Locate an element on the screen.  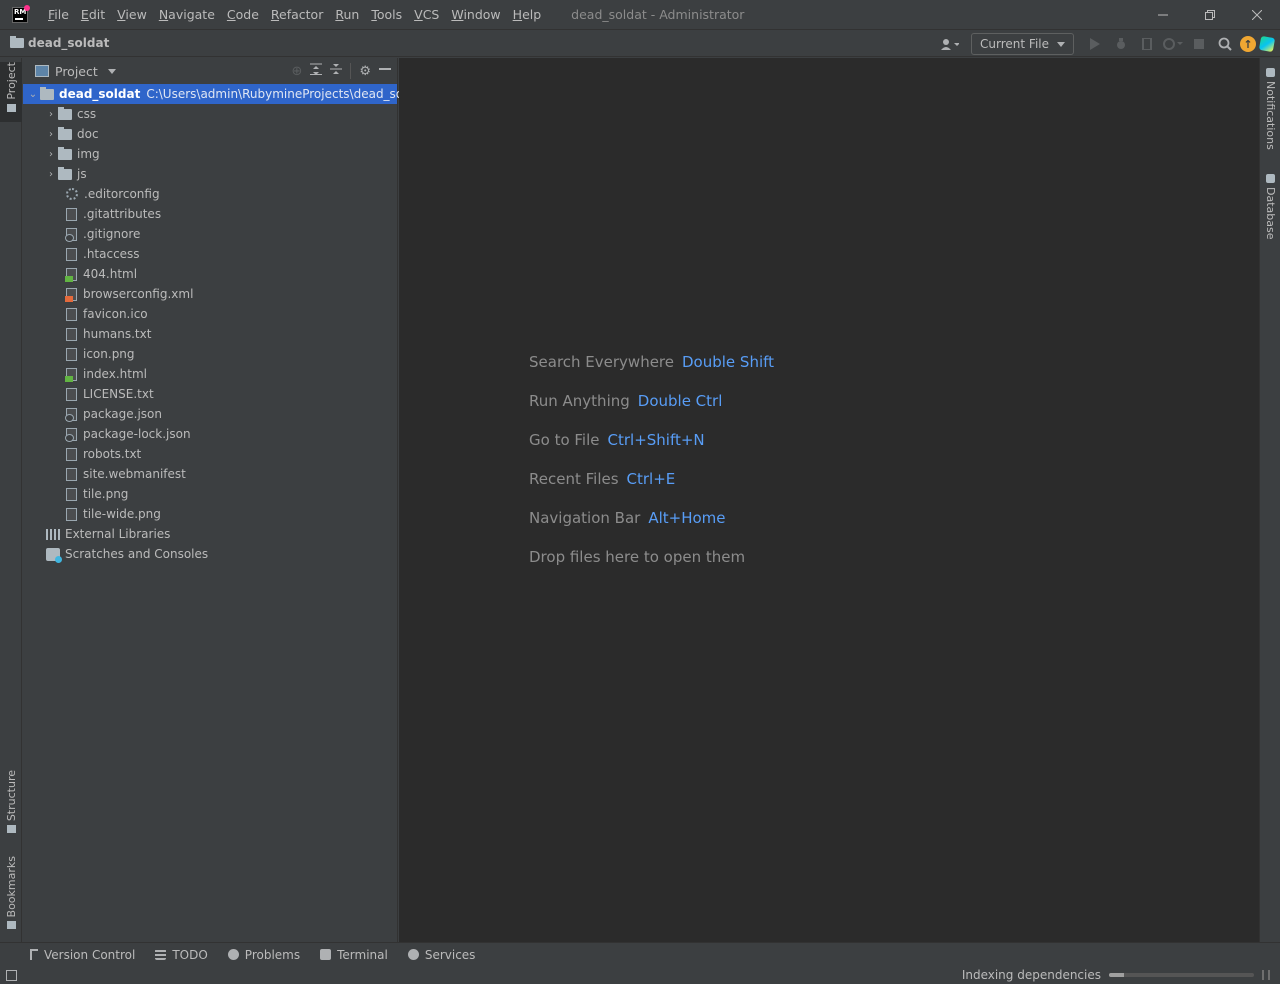
hide-icon is located at coordinates (385, 71).